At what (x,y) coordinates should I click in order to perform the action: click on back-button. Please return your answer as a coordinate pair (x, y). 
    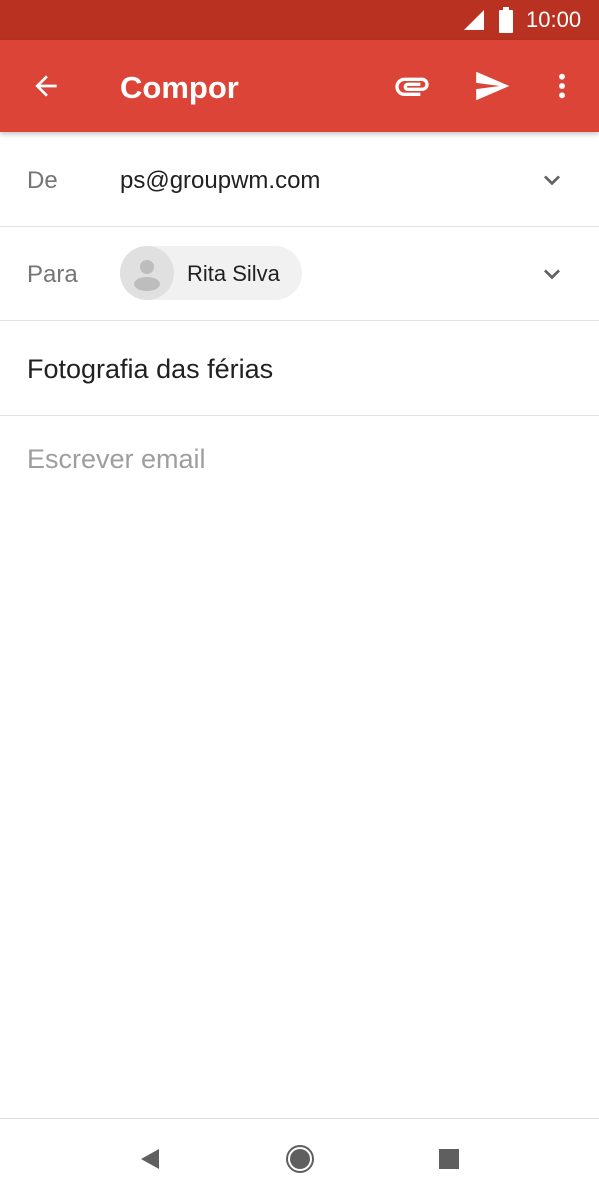
    Looking at the image, I should click on (46, 86).